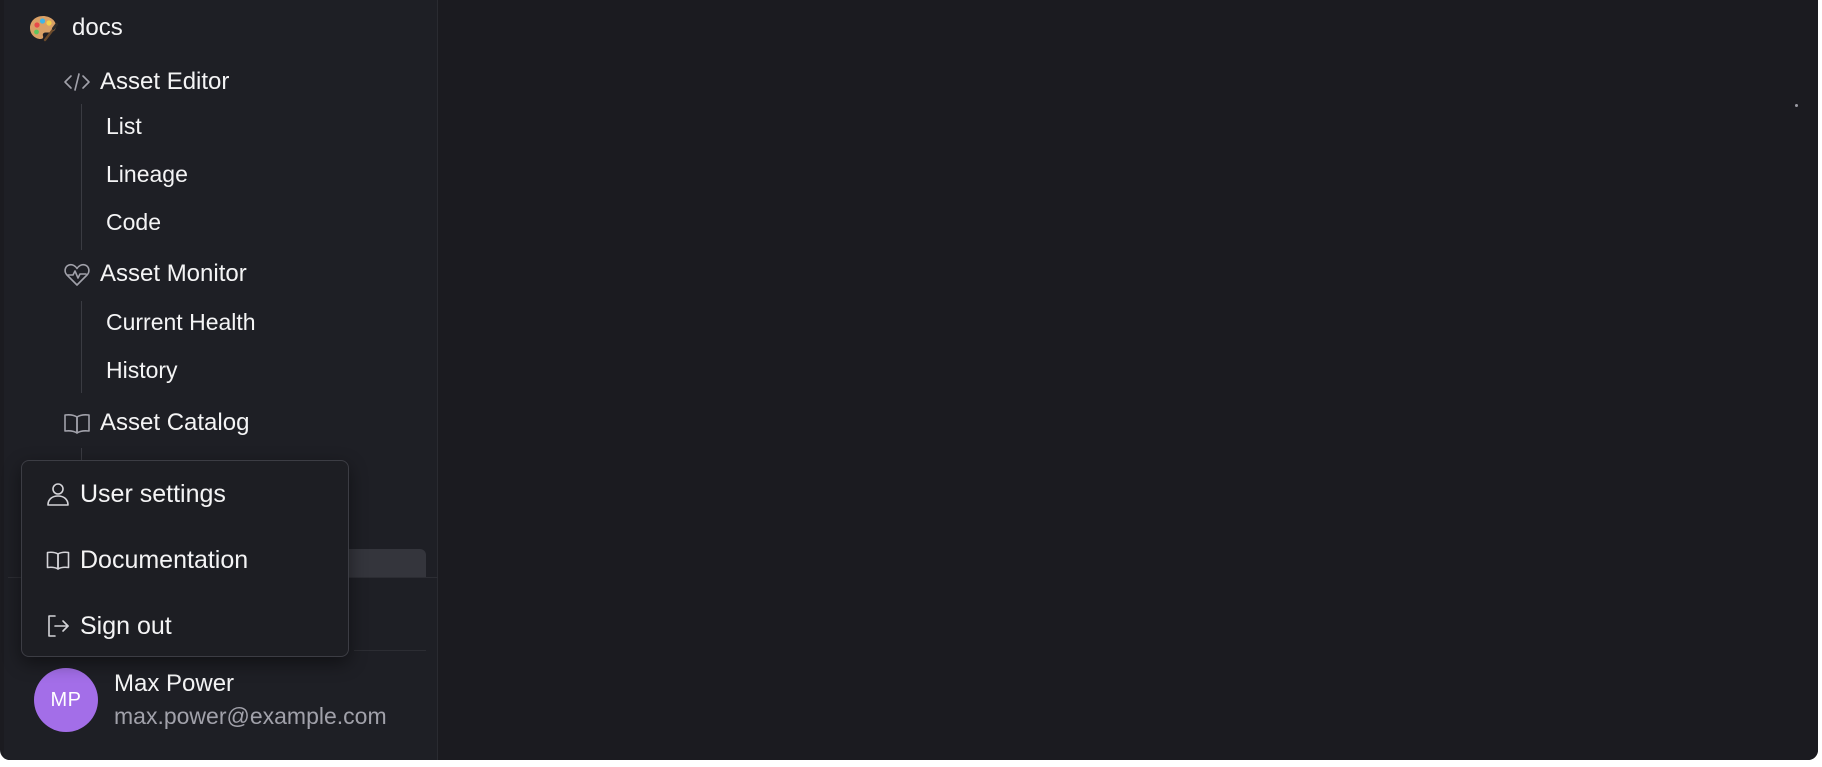 The height and width of the screenshot is (767, 1822). I want to click on menu-item-user-settings: User settings, so click(135, 494).